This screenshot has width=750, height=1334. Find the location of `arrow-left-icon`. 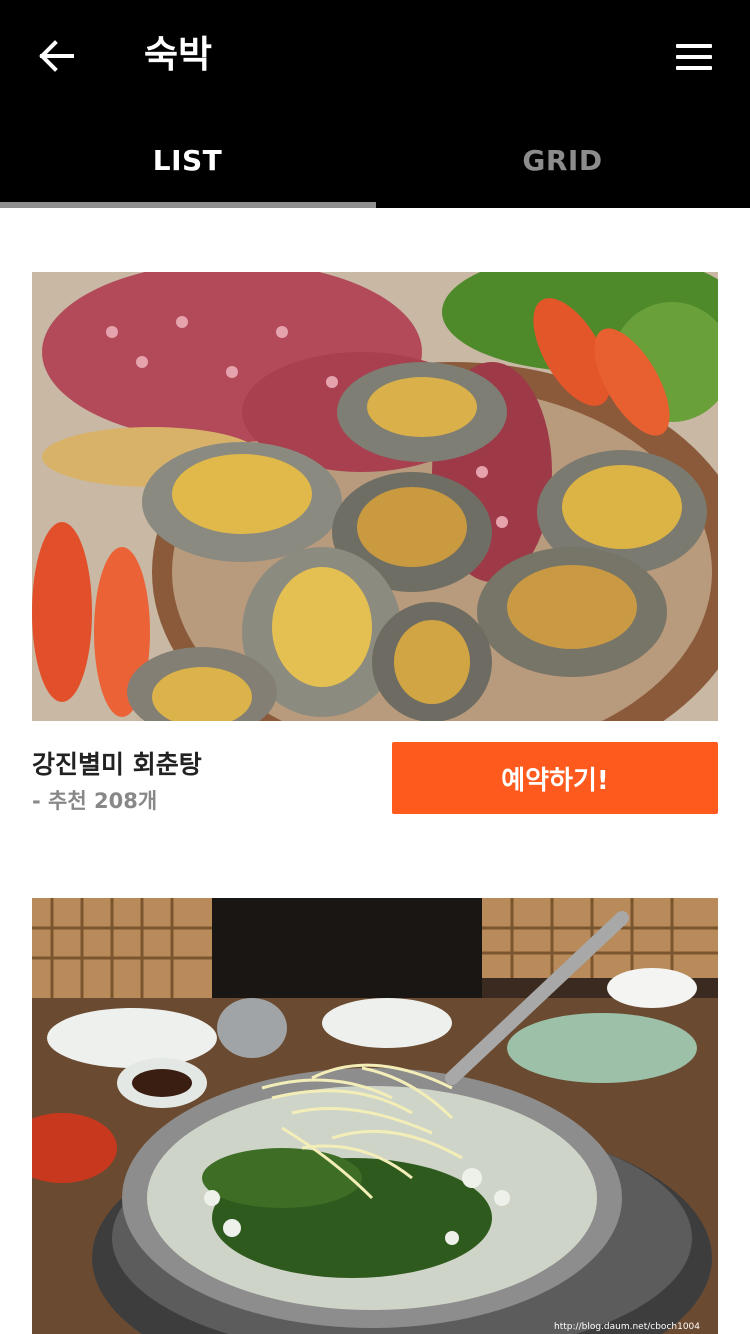

arrow-left-icon is located at coordinates (56, 56).